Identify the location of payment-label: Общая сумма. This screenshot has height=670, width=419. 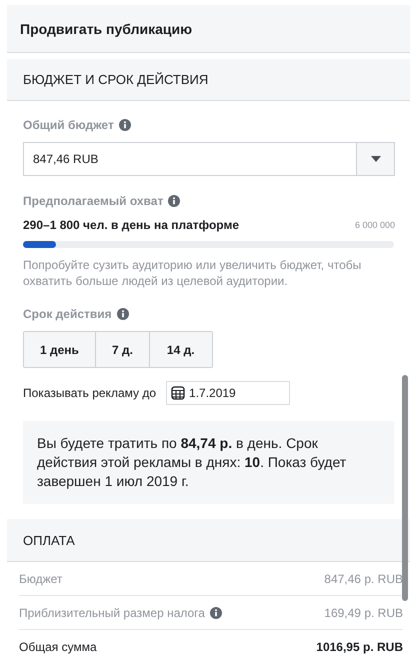
(58, 647).